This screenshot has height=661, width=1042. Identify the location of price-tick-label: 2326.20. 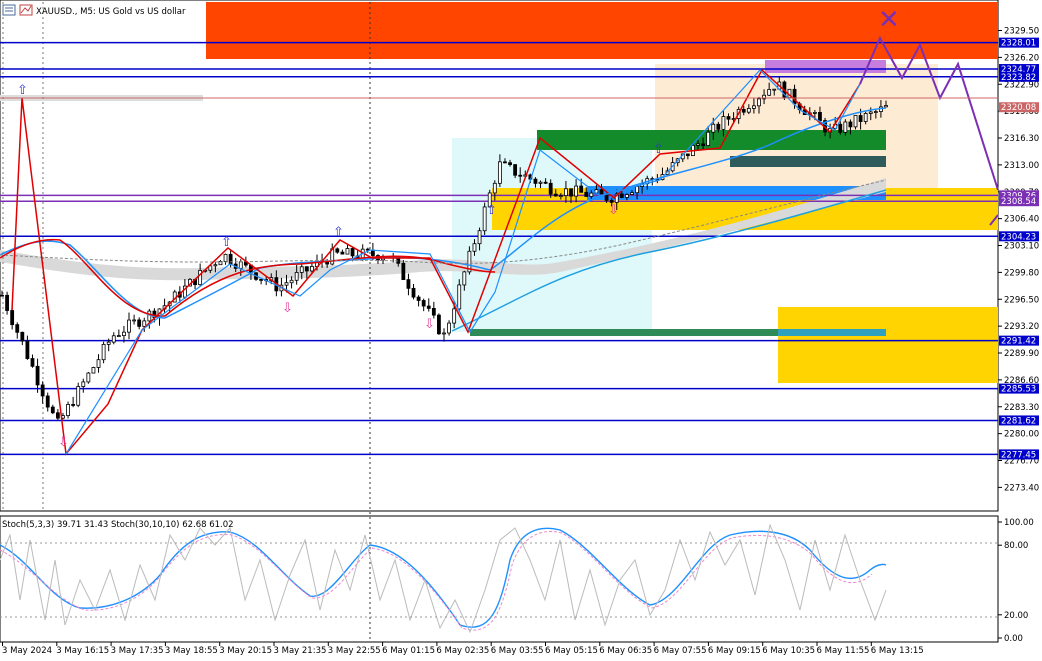
(1021, 58).